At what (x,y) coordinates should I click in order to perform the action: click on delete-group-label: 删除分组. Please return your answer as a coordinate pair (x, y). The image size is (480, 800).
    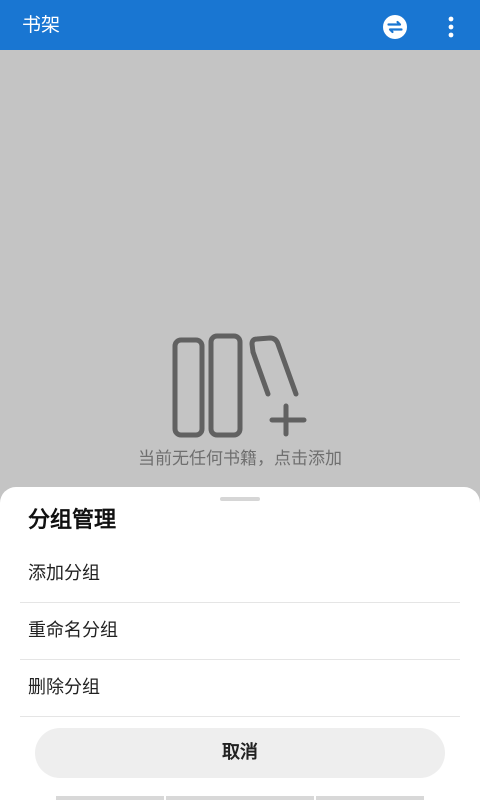
    Looking at the image, I should click on (64, 687).